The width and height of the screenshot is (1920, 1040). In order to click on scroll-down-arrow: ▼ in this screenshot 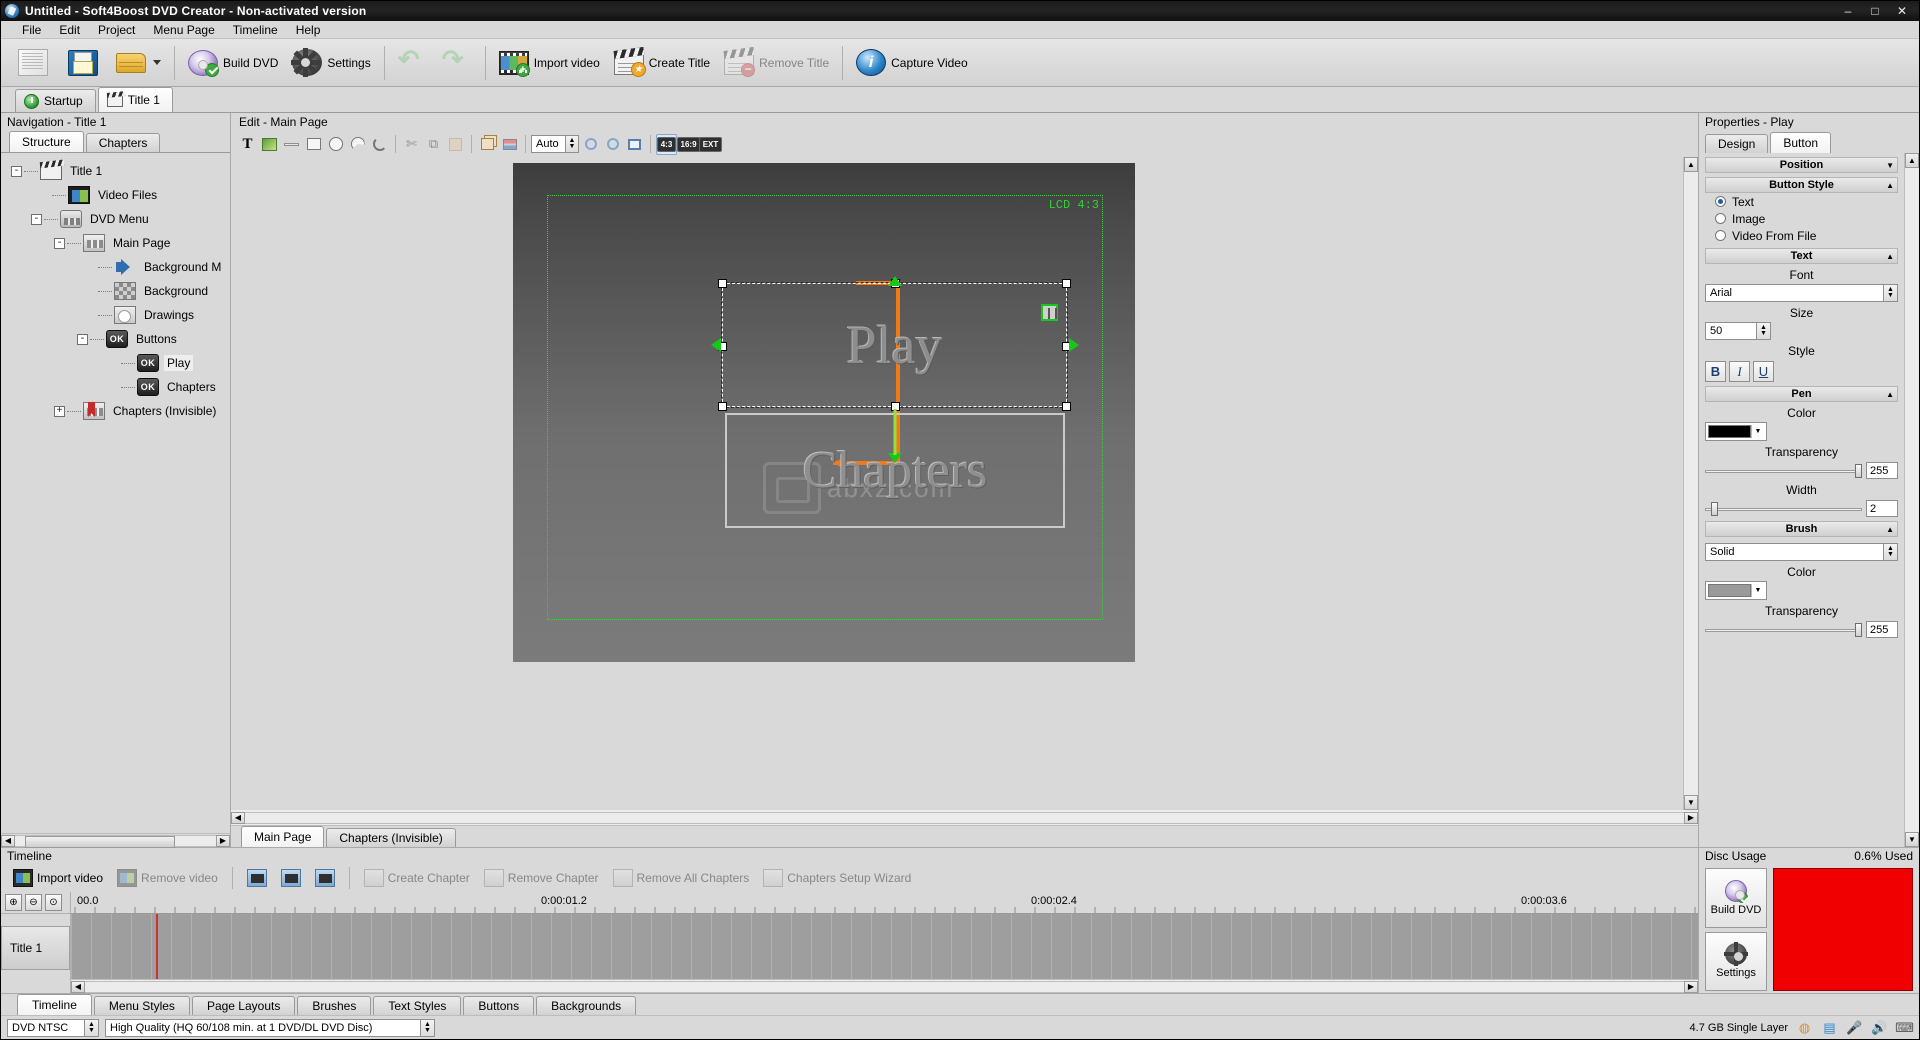, I will do `click(1691, 802)`.